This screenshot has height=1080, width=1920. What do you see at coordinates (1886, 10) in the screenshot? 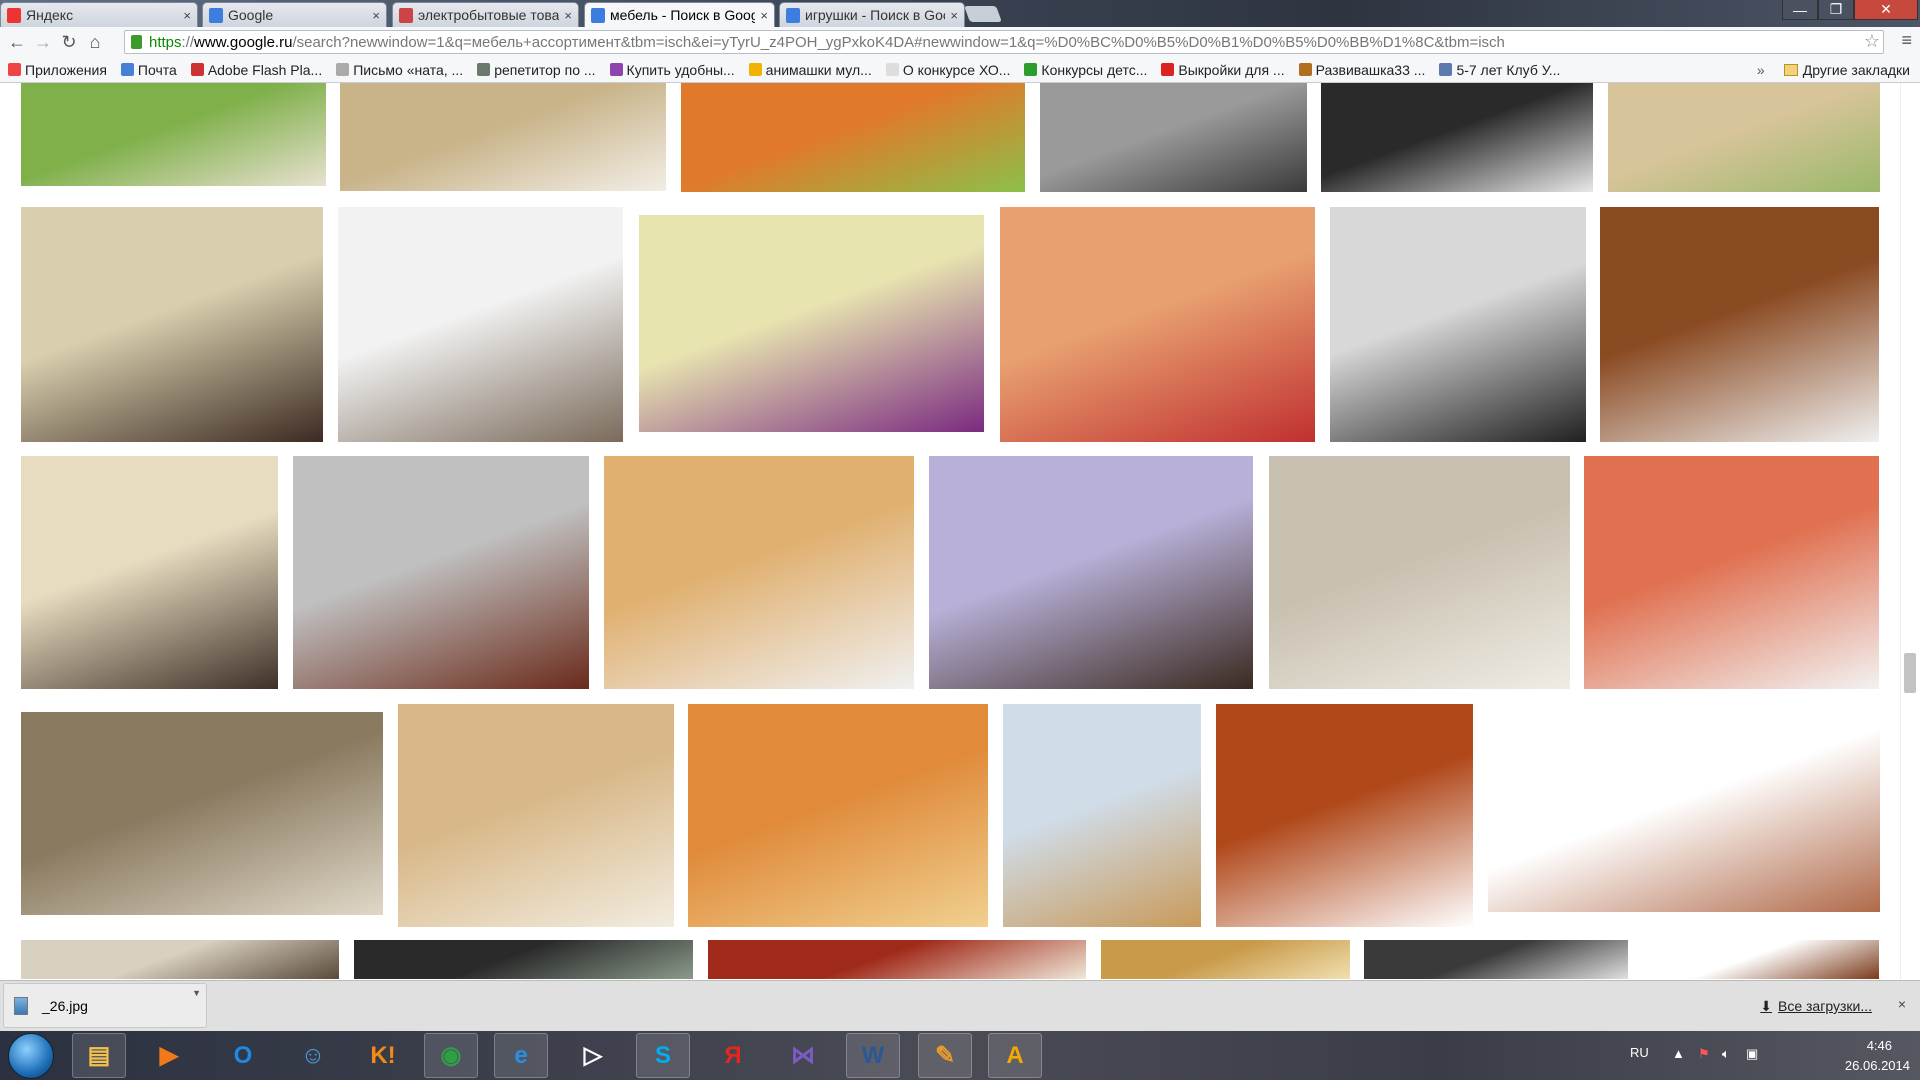
I see `close-window-button: ✕` at bounding box center [1886, 10].